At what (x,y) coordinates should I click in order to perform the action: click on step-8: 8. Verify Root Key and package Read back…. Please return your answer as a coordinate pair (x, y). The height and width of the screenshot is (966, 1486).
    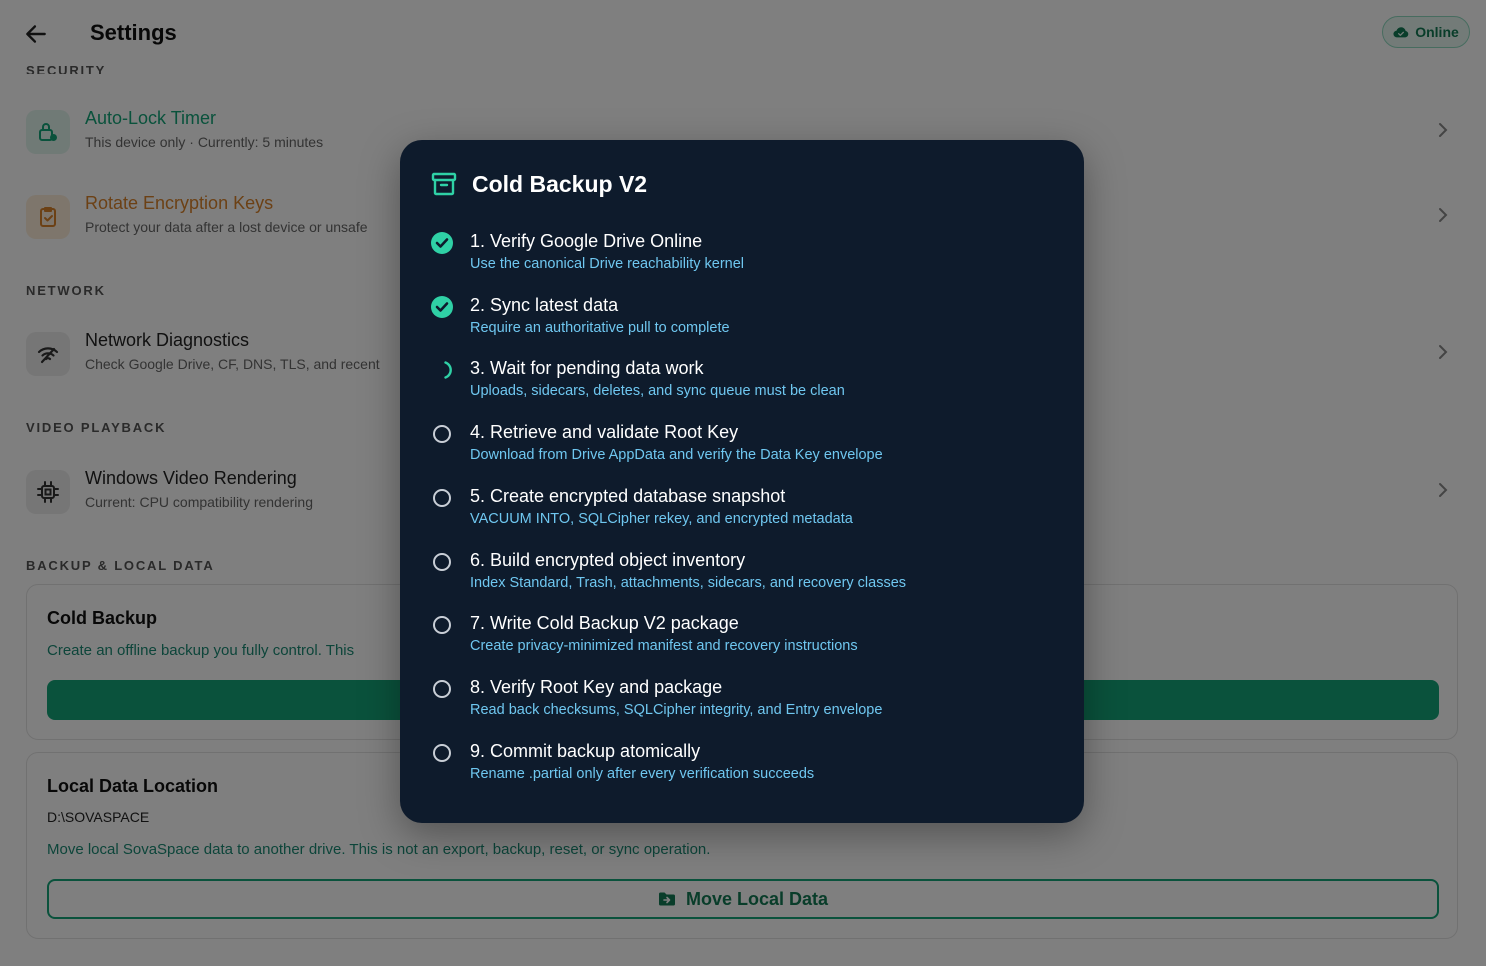
    Looking at the image, I should click on (745, 705).